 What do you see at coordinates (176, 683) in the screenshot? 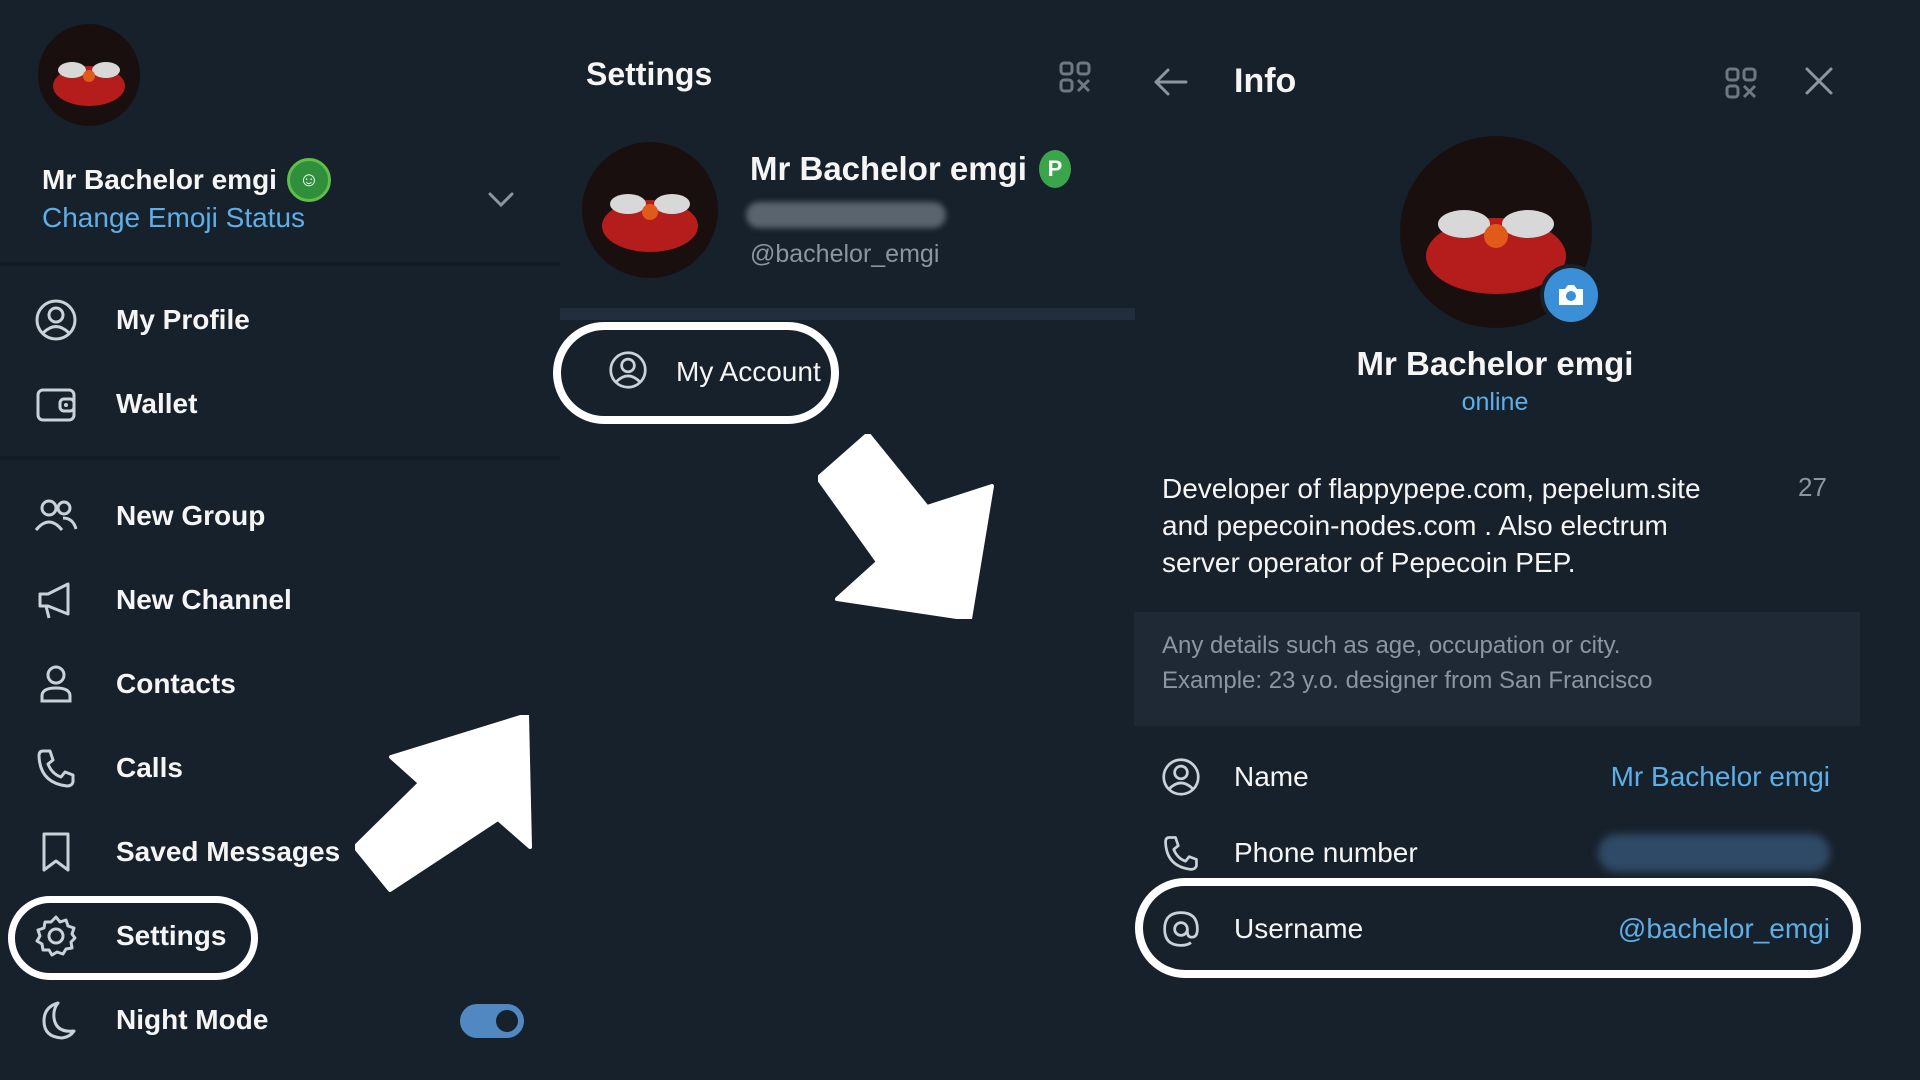
I see `menu-item-label: Contacts` at bounding box center [176, 683].